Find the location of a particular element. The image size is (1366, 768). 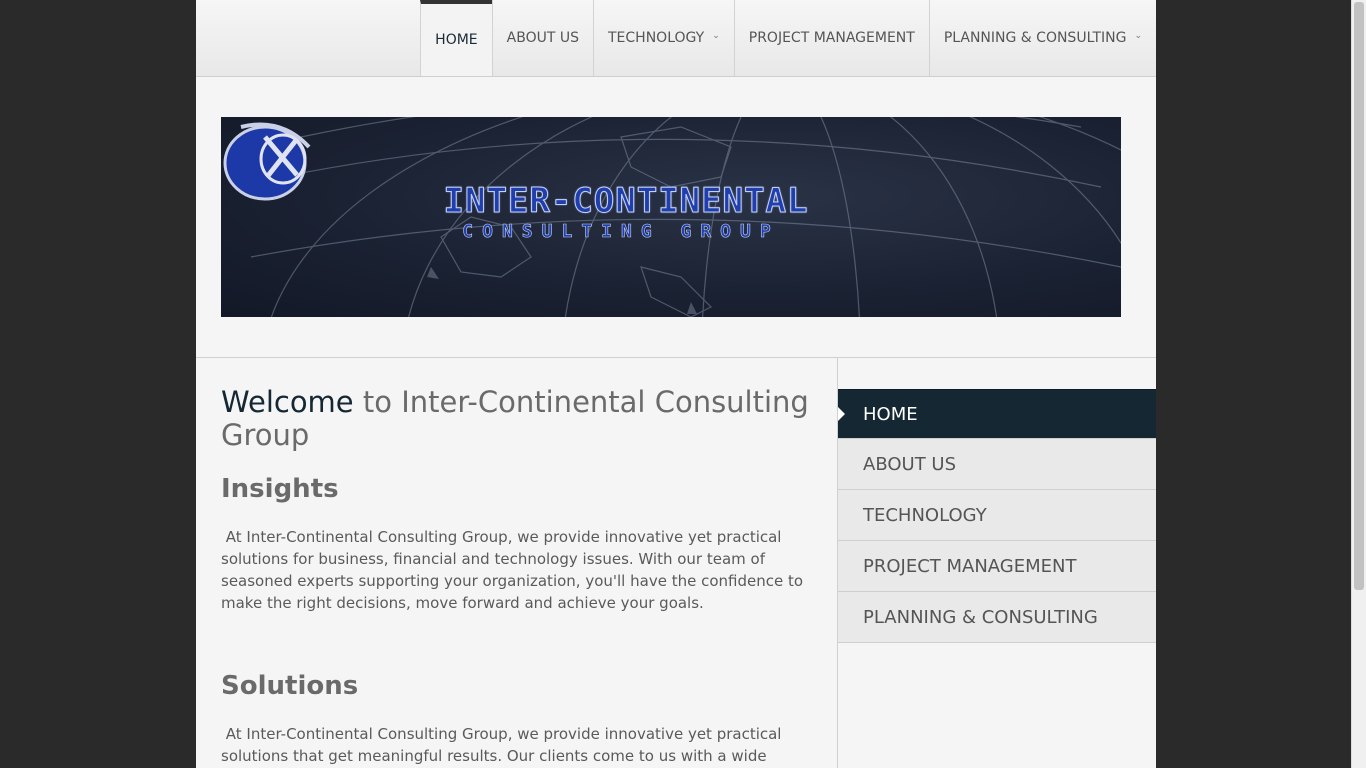

insights-heading: Insights is located at coordinates (280, 489).